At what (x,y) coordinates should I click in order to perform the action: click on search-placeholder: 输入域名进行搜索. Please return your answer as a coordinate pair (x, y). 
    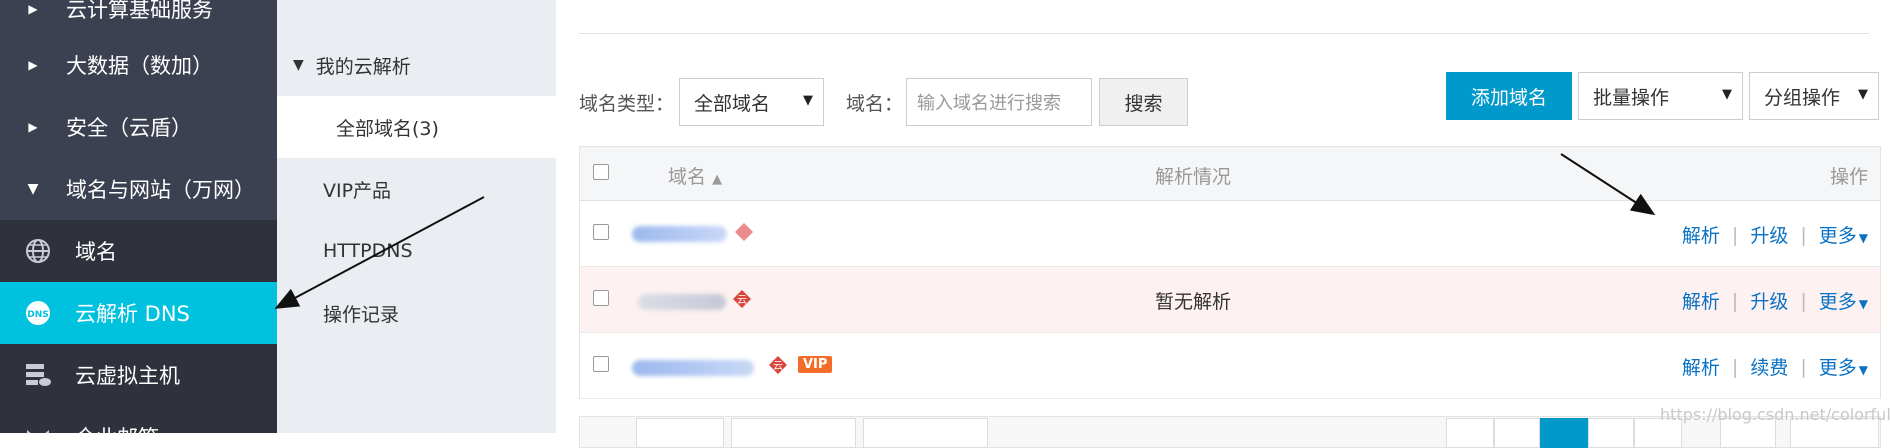
    Looking at the image, I should click on (989, 103).